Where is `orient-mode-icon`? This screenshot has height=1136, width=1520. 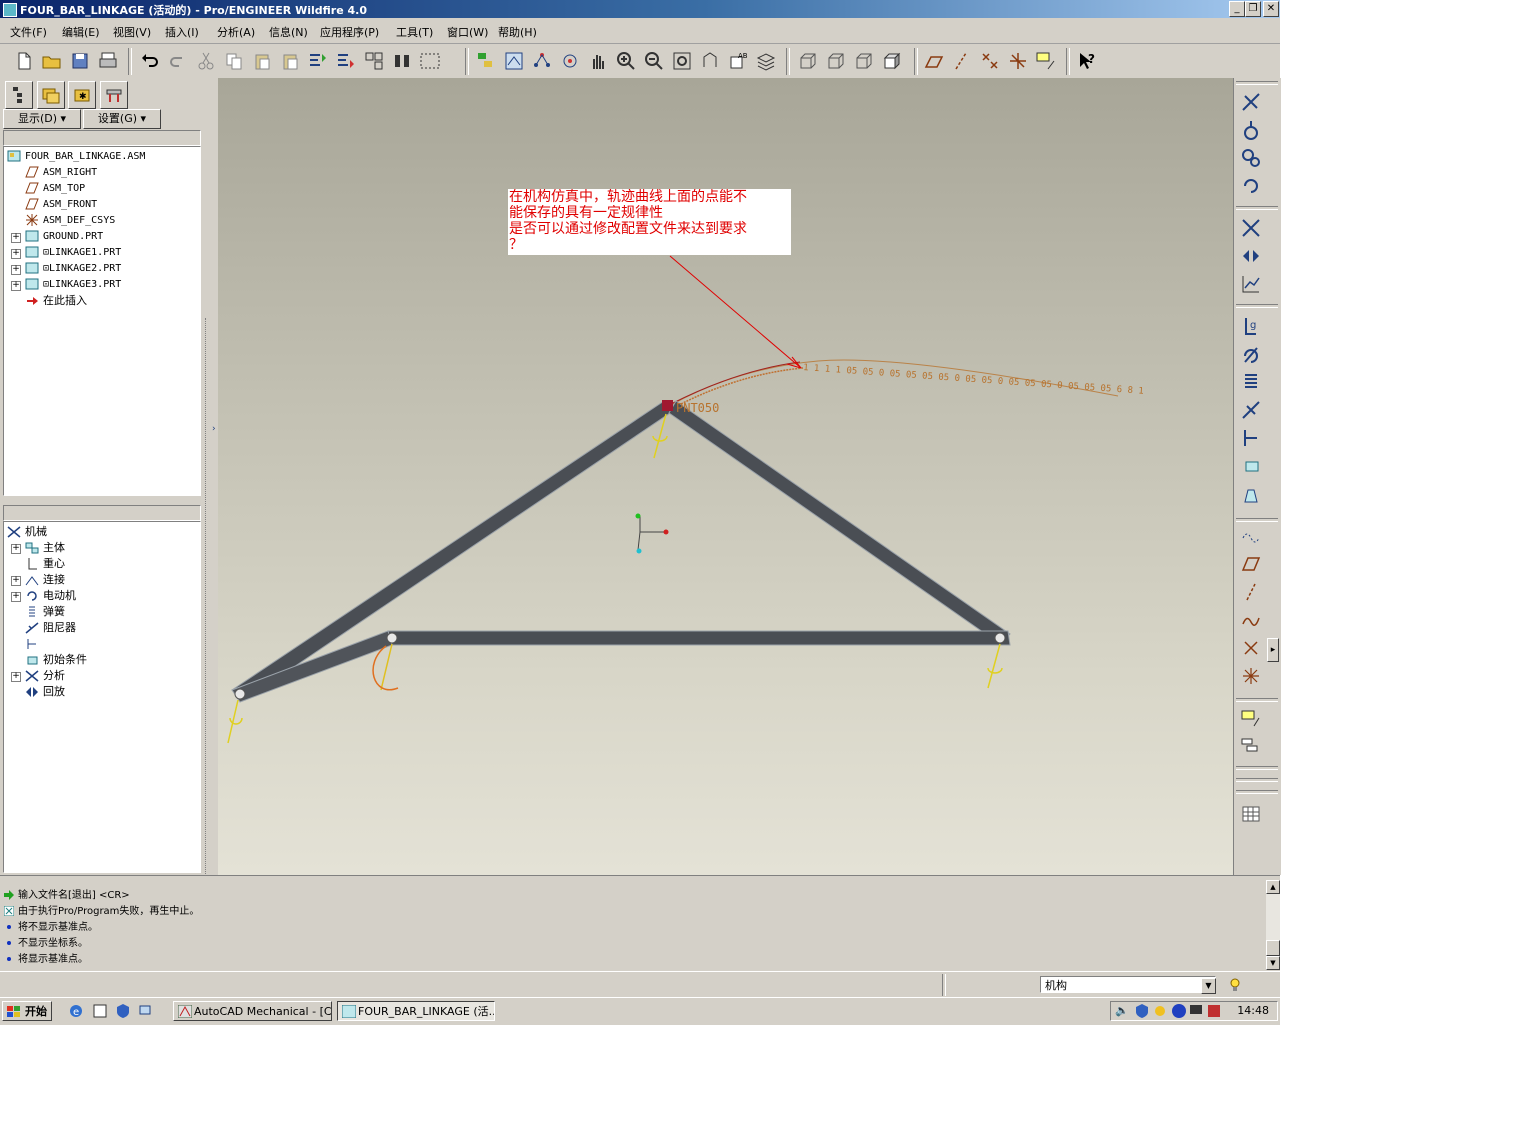
orient-mode-icon is located at coordinates (570, 61).